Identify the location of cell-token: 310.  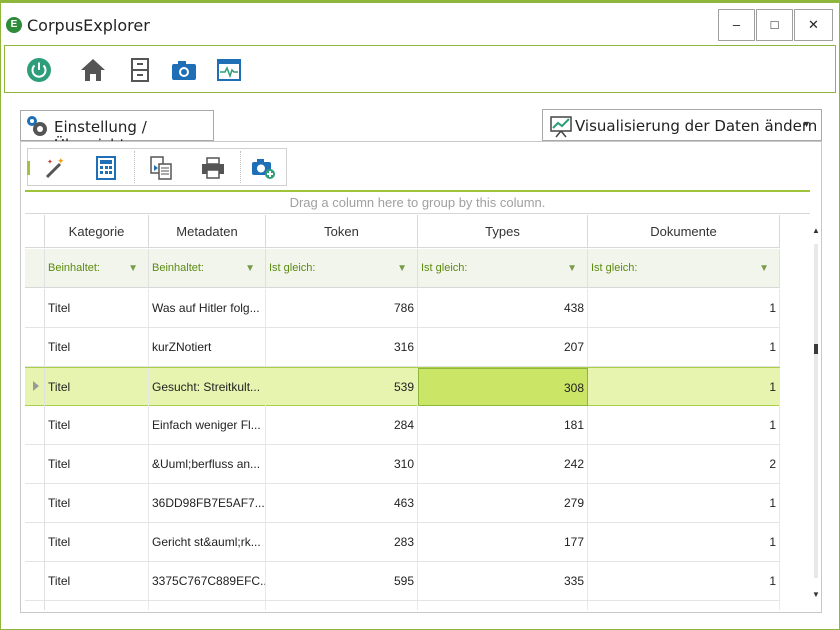
(342, 464).